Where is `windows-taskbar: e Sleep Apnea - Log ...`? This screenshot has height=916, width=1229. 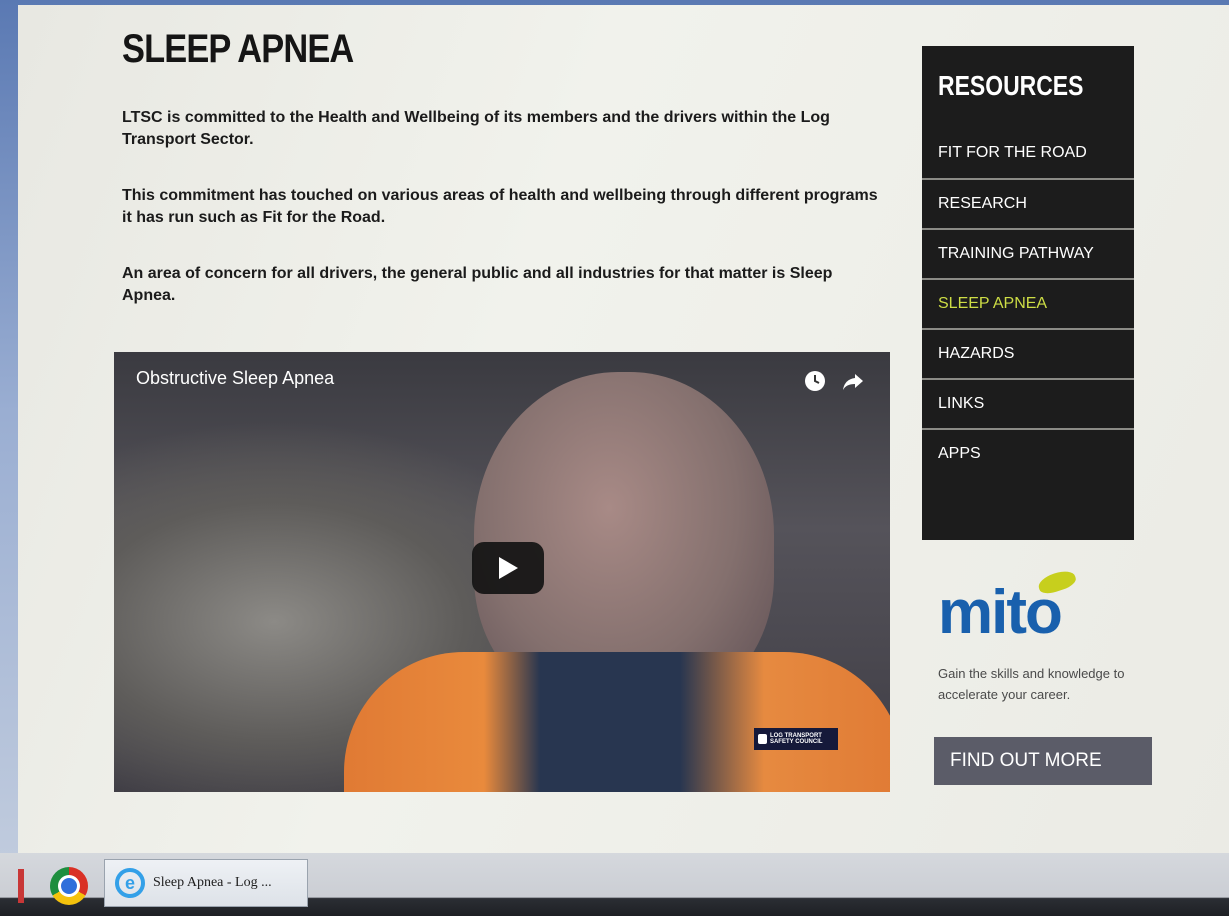 windows-taskbar: e Sleep Apnea - Log ... is located at coordinates (614, 884).